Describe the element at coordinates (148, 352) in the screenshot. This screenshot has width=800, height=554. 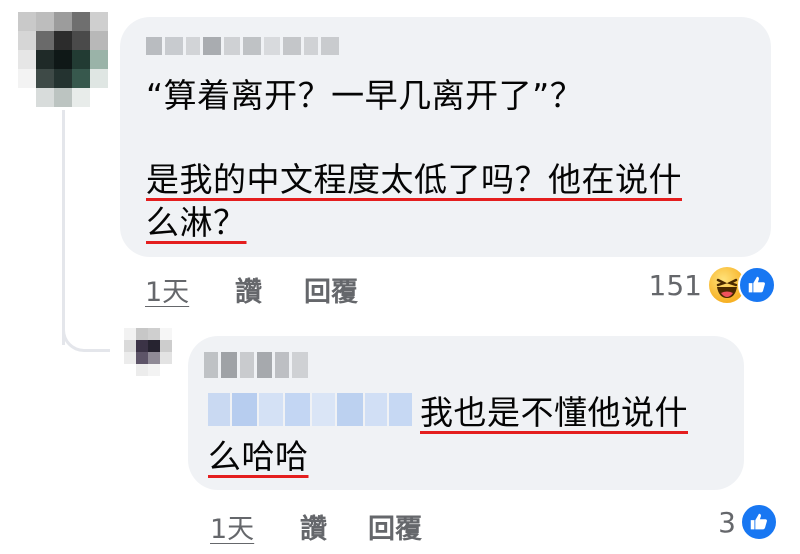
I see `reply-avatar` at that location.